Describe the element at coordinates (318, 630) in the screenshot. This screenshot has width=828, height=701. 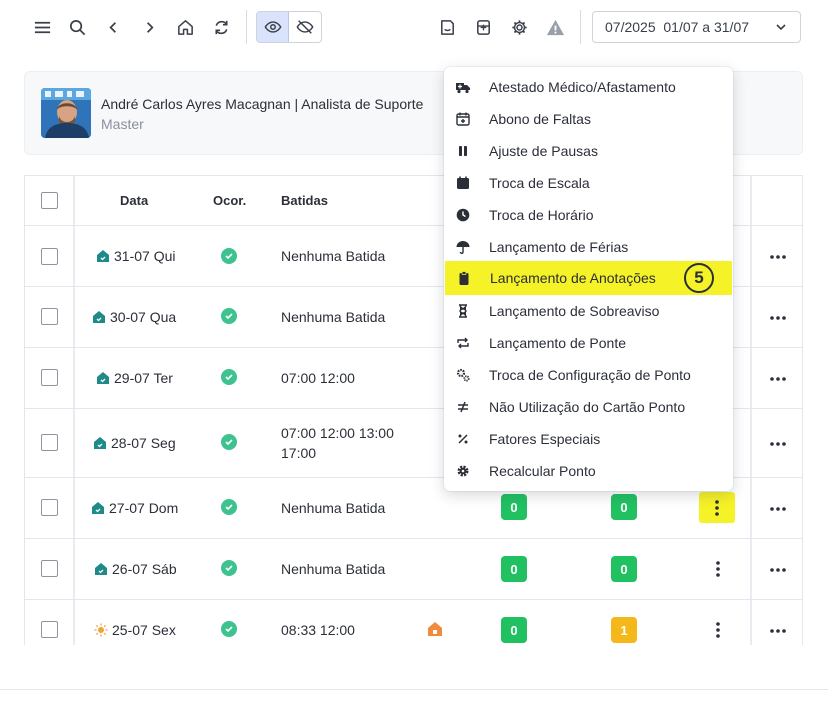
I see `row-batidas: 08:33 12:00` at that location.